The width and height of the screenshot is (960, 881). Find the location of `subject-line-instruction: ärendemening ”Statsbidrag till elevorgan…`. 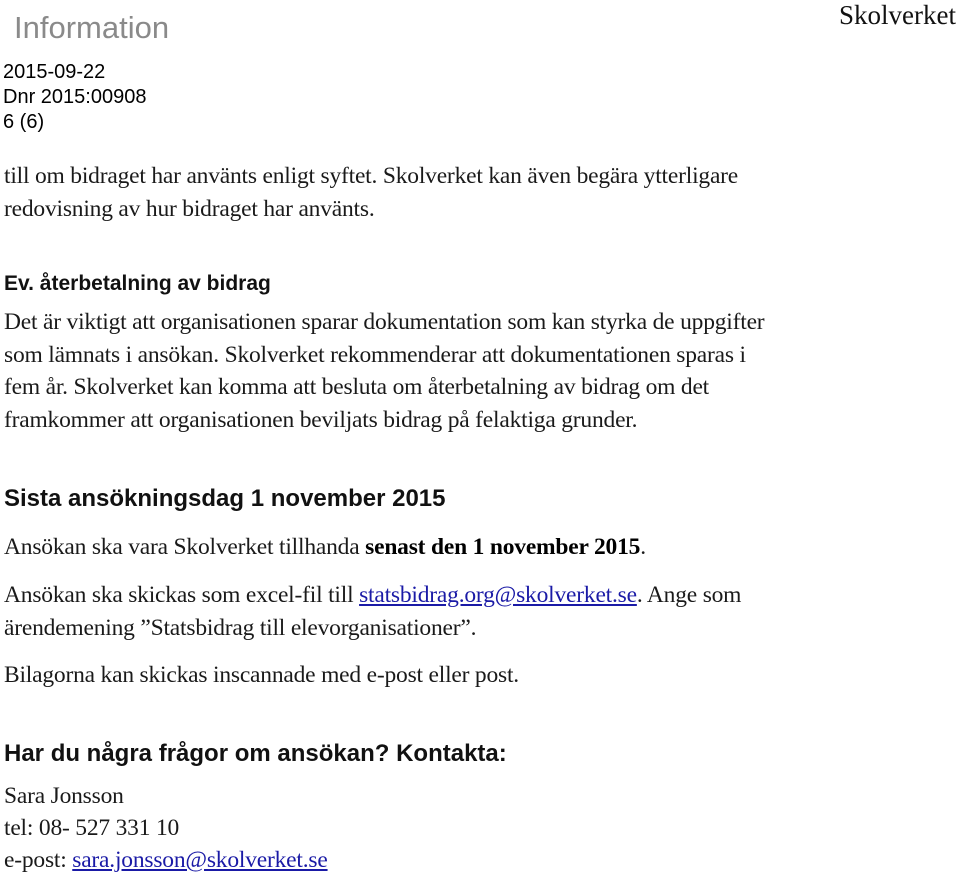

subject-line-instruction: ärendemening ”Statsbidrag till elevorgan… is located at coordinates (240, 628).